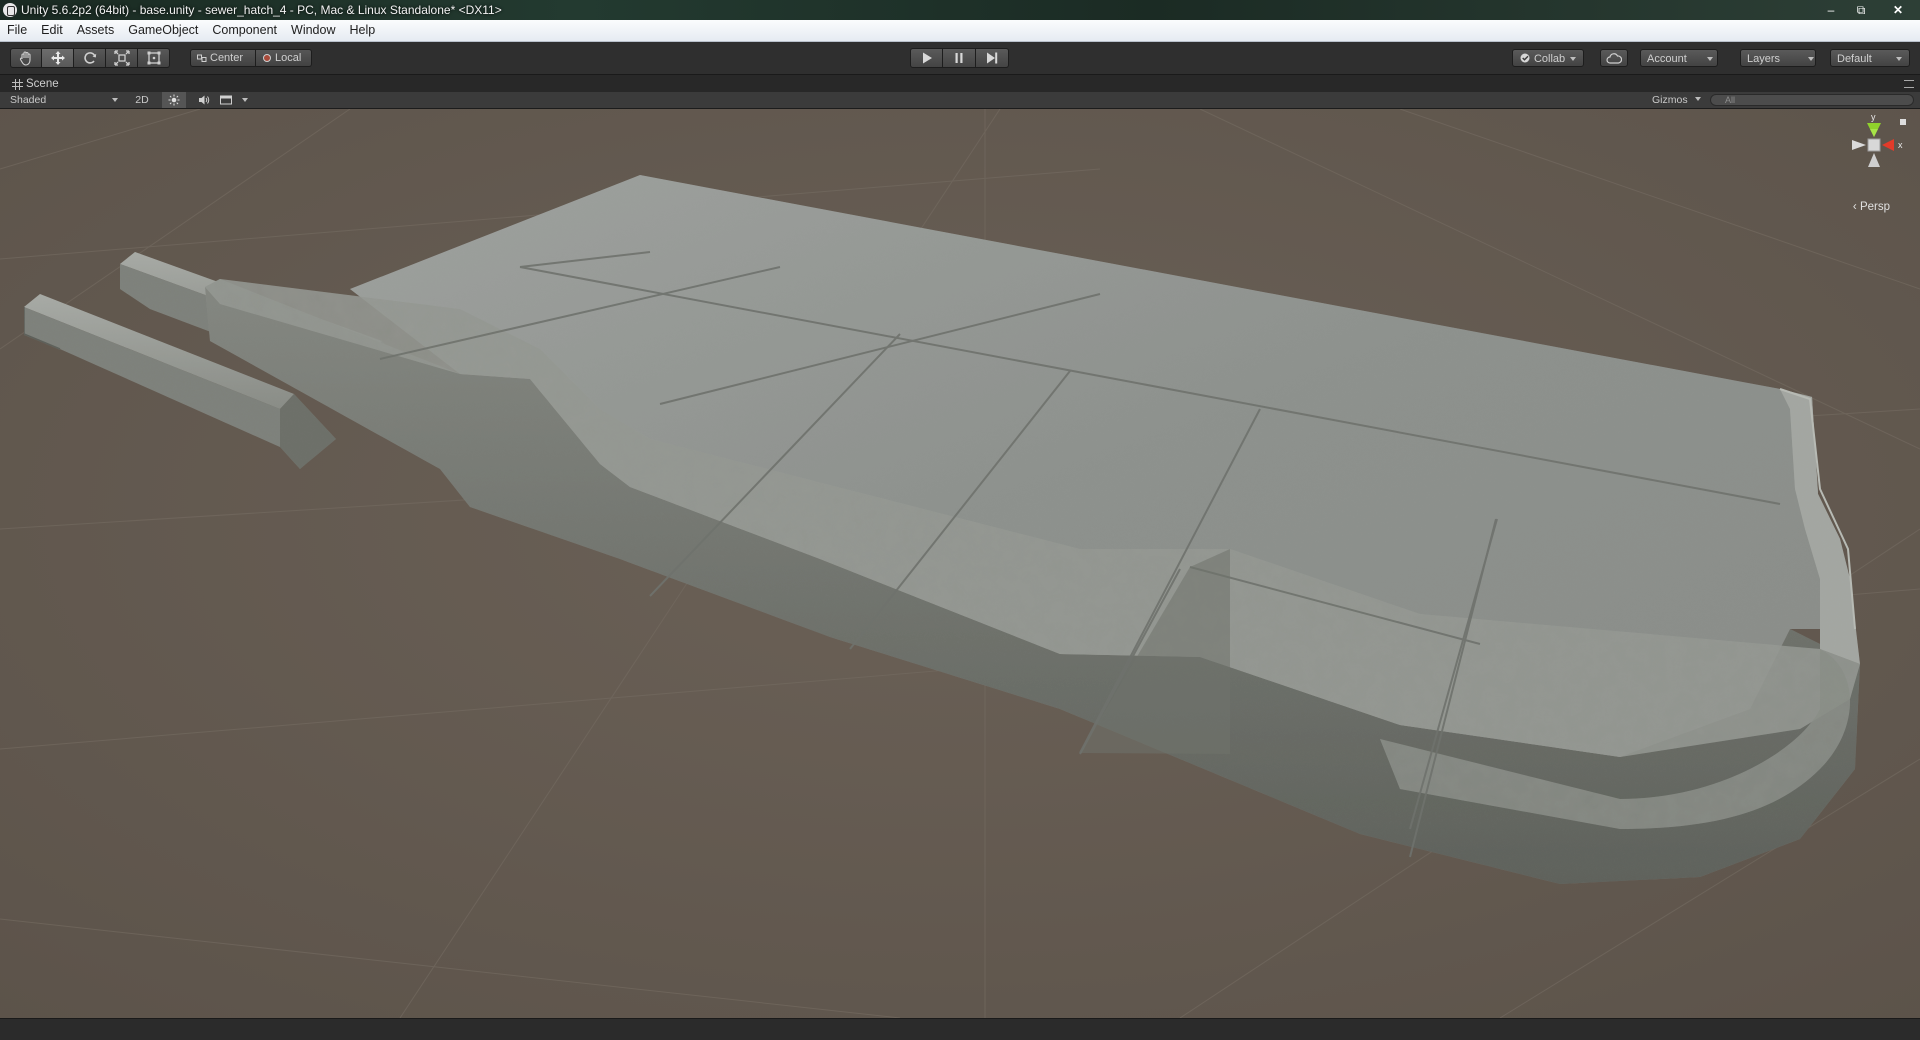 This screenshot has width=1920, height=1040. What do you see at coordinates (1854, 207) in the screenshot?
I see `projection-arrow-icon: ‹` at bounding box center [1854, 207].